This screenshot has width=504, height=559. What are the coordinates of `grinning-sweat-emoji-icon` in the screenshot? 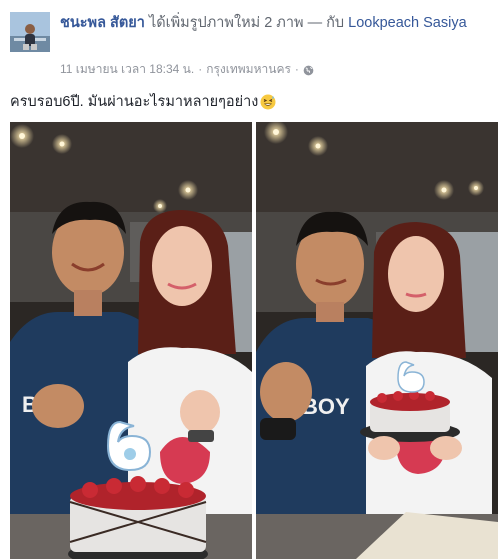 It's located at (268, 102).